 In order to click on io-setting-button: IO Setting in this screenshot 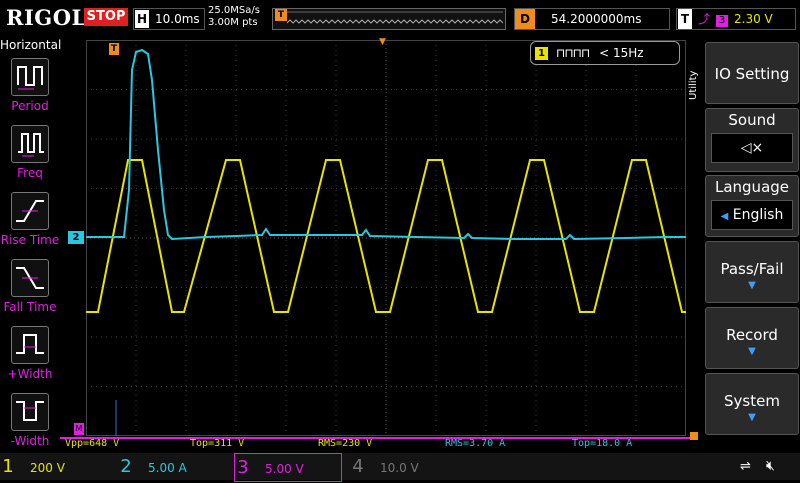, I will do `click(752, 73)`.